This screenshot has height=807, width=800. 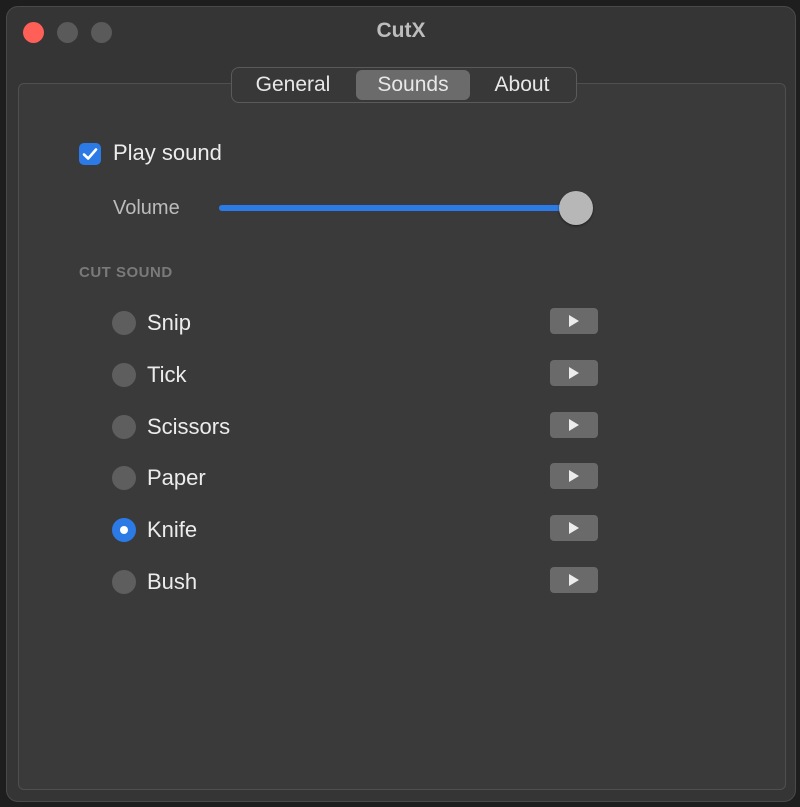 I want to click on volume-slider-fill, so click(x=397, y=208).